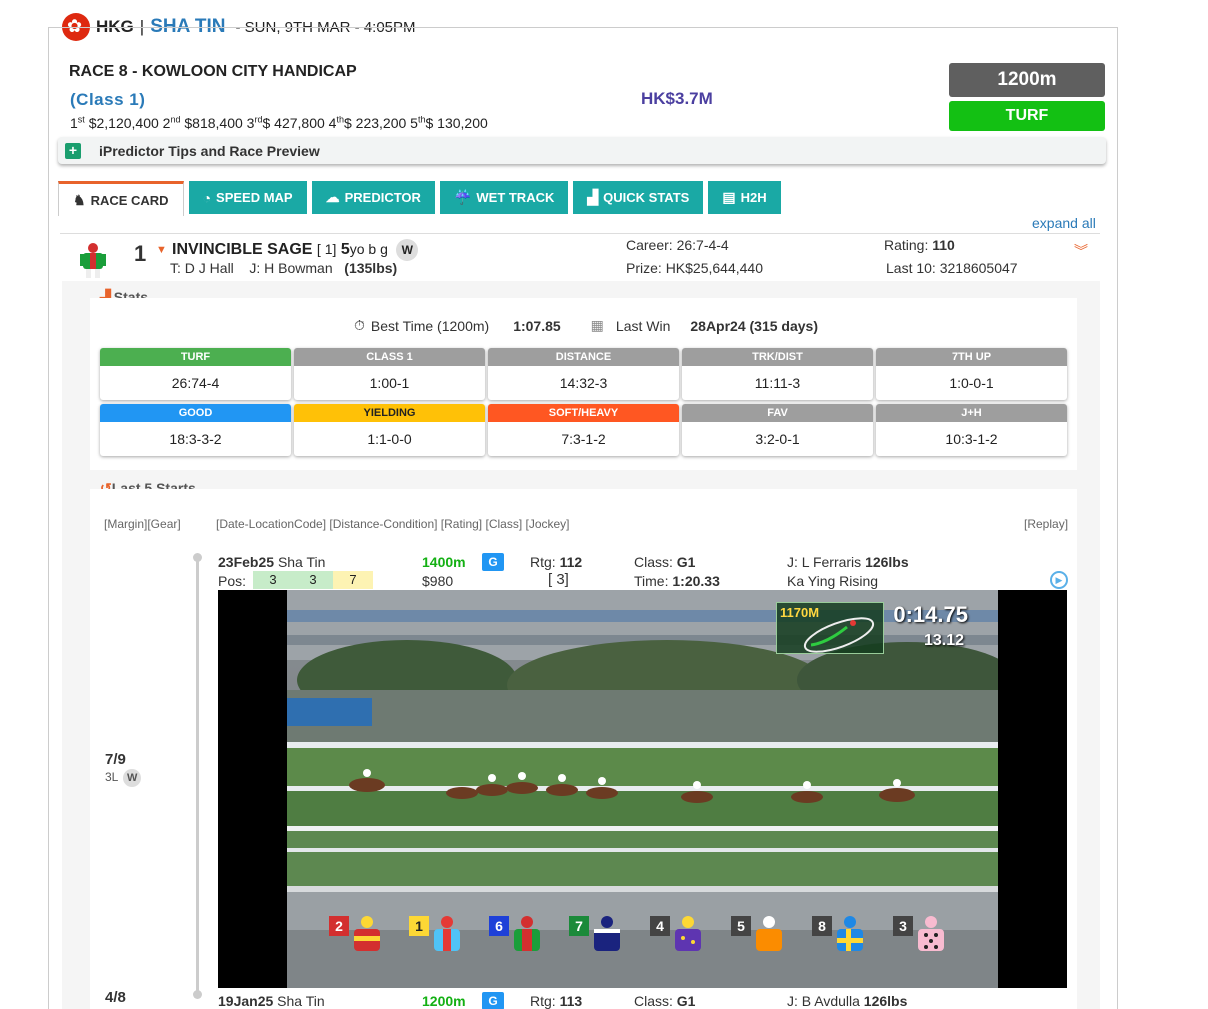 Image resolution: width=1208 pixels, height=1009 pixels. I want to click on prize-5: 5th$ 130,200, so click(449, 122).